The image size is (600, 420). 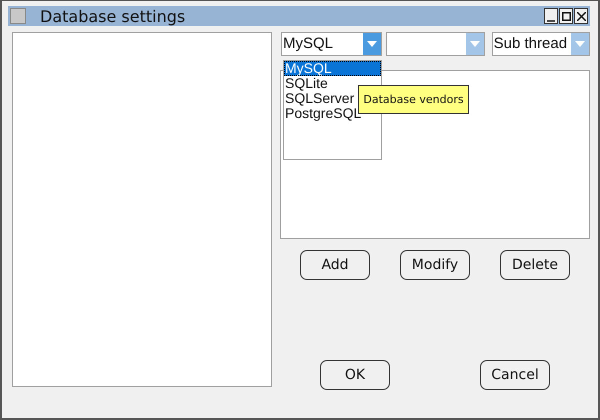 What do you see at coordinates (551, 16) in the screenshot?
I see `minimize-button` at bounding box center [551, 16].